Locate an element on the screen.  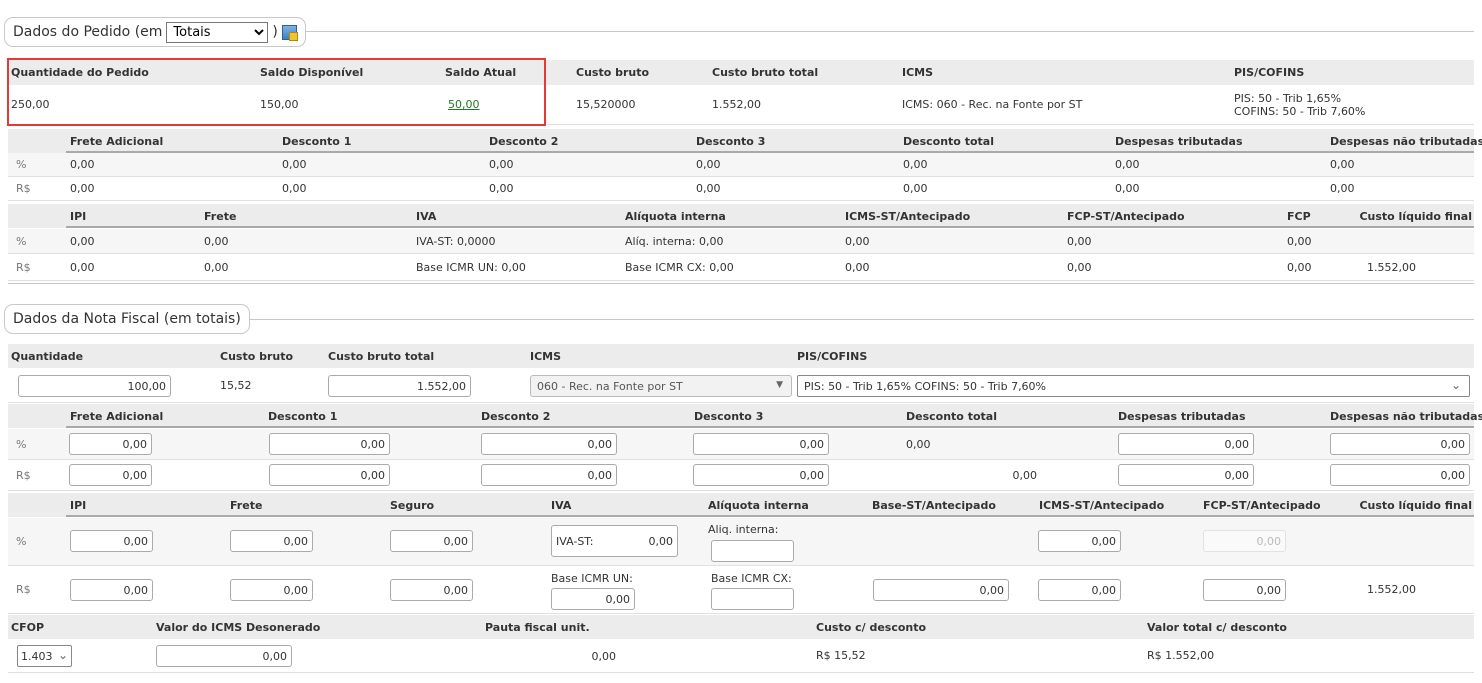
pedido-legend-suffix: ) is located at coordinates (275, 32).